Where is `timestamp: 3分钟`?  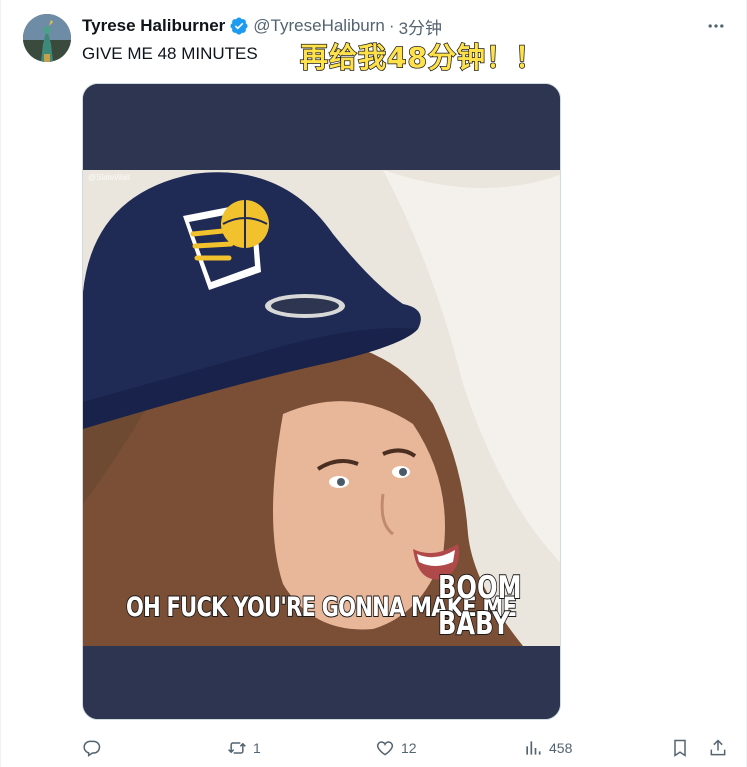 timestamp: 3分钟 is located at coordinates (420, 26).